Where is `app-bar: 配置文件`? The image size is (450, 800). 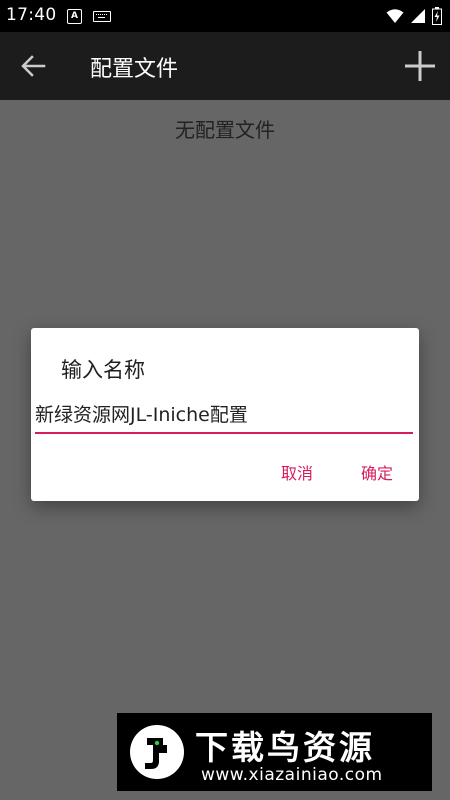
app-bar: 配置文件 is located at coordinates (225, 66).